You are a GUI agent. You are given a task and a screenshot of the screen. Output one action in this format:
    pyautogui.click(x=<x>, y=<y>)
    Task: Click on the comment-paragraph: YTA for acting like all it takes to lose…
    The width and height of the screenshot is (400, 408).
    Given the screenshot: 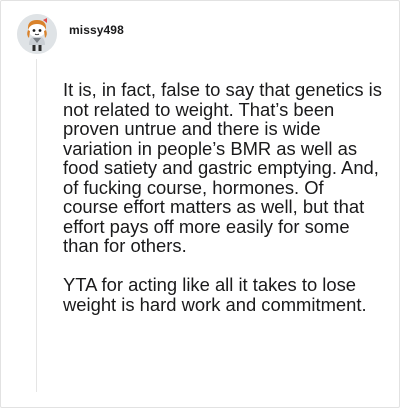 What is the action you would take?
    pyautogui.click(x=215, y=294)
    